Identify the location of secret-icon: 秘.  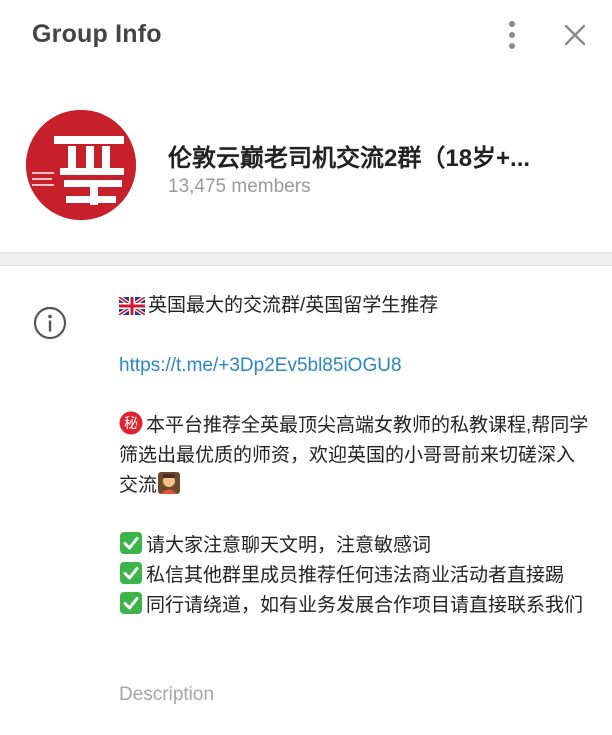
(131, 423).